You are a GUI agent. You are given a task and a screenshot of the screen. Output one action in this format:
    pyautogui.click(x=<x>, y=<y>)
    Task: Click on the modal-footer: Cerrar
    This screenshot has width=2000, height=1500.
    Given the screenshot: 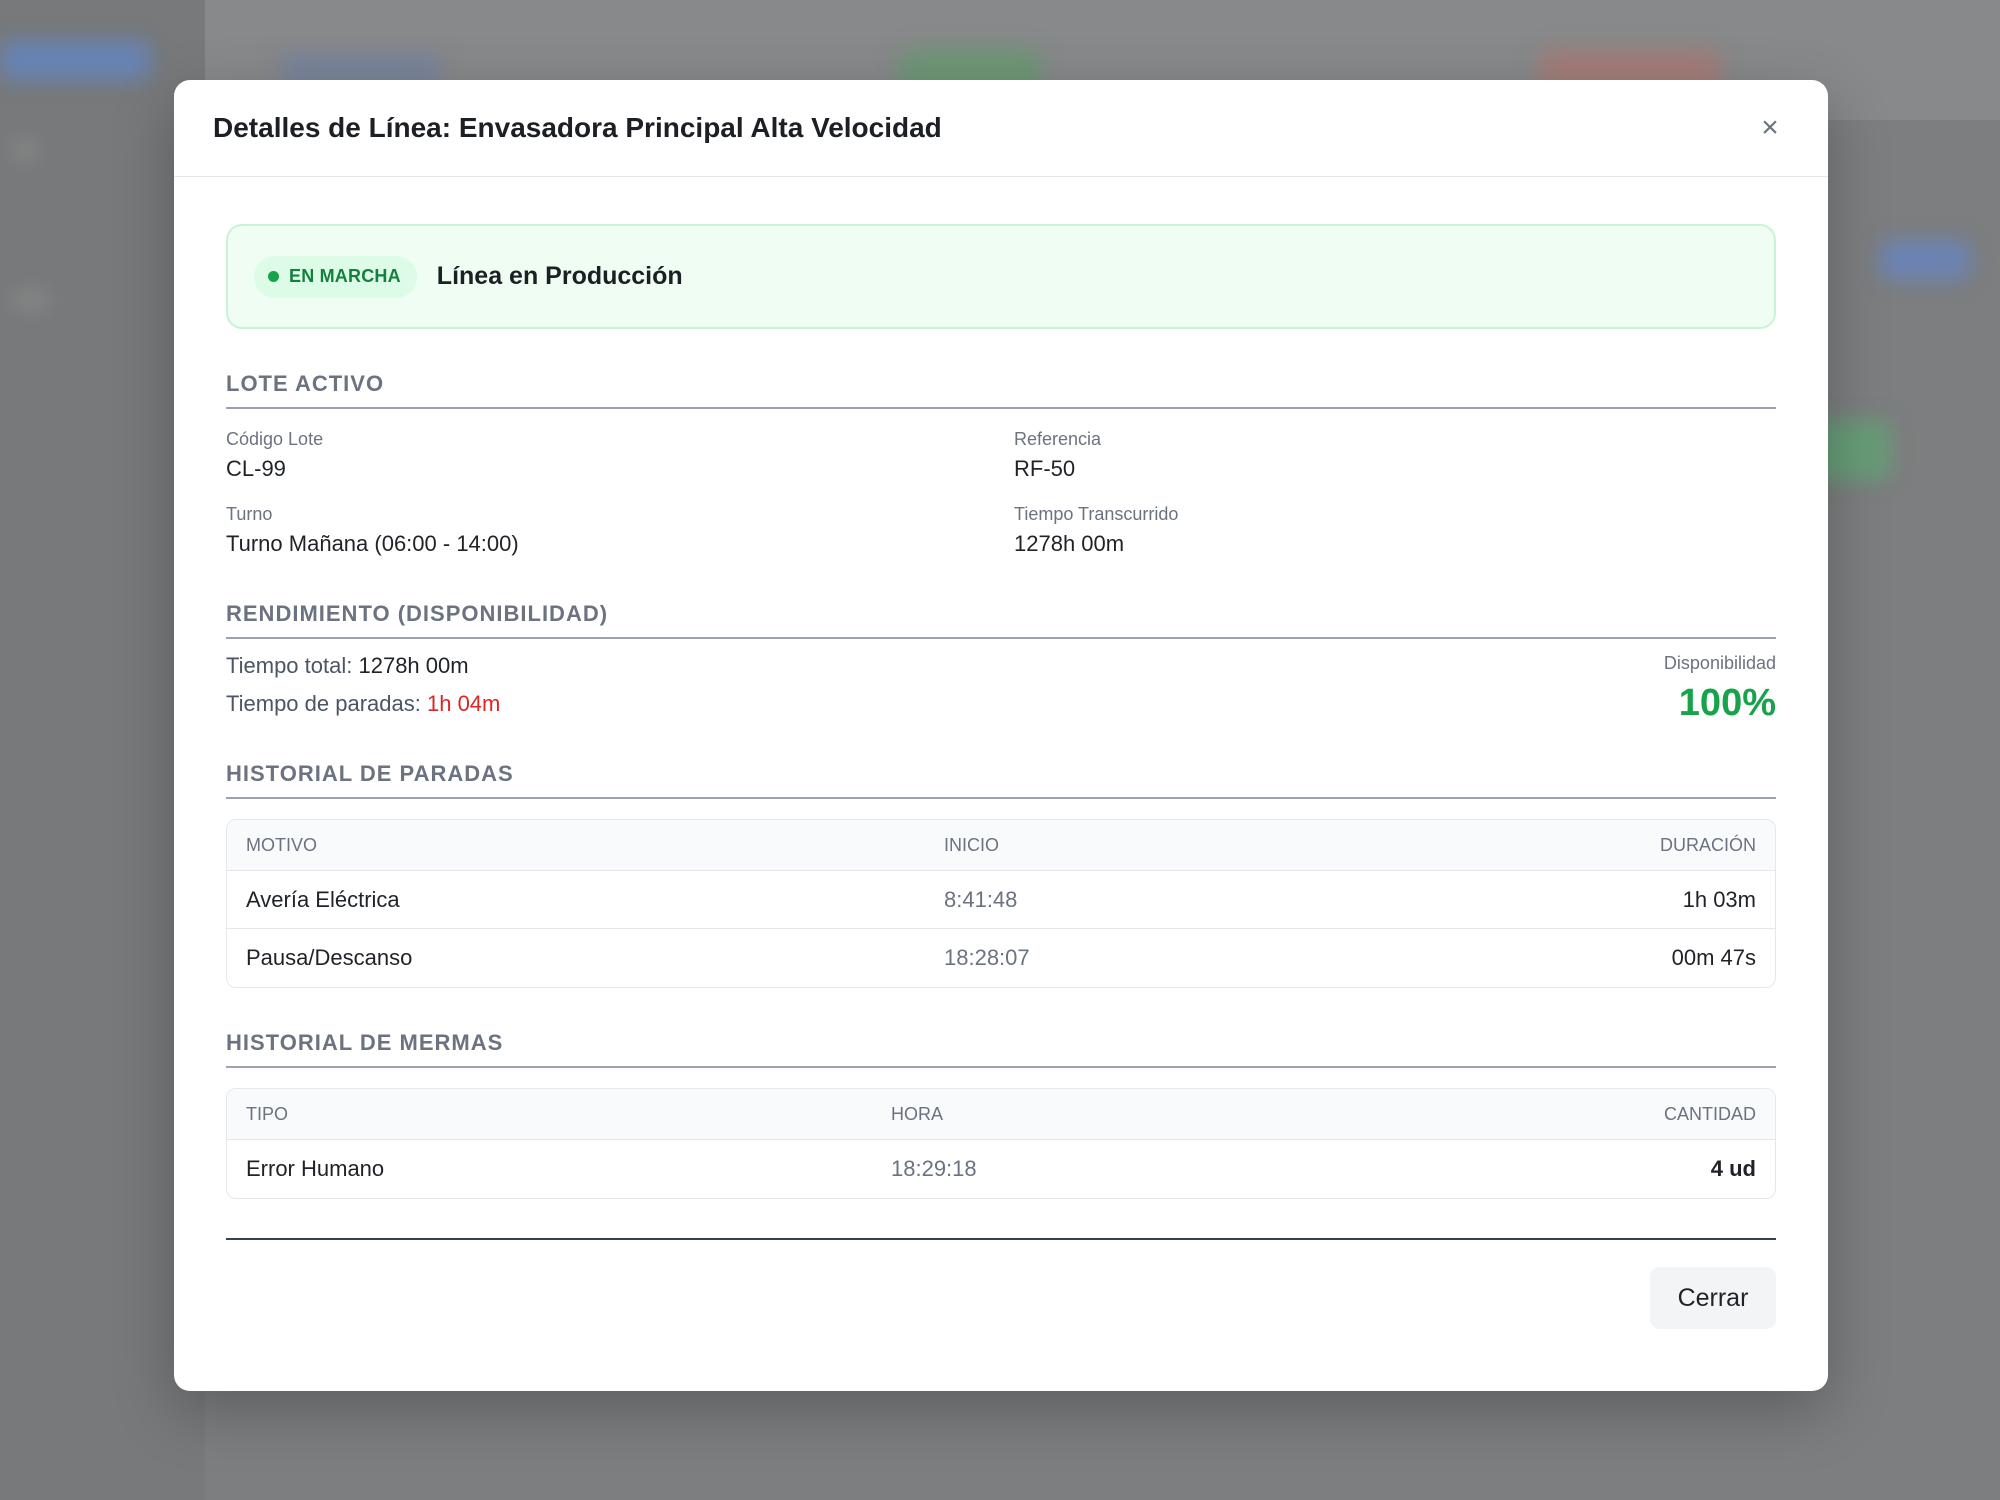 What is the action you would take?
    pyautogui.click(x=1001, y=1298)
    